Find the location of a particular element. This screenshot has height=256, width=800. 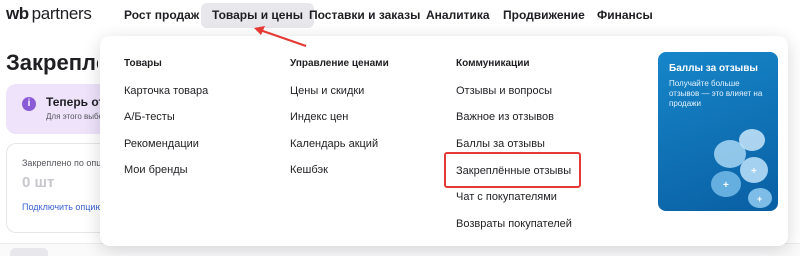

logo-wb: wb is located at coordinates (17, 13).